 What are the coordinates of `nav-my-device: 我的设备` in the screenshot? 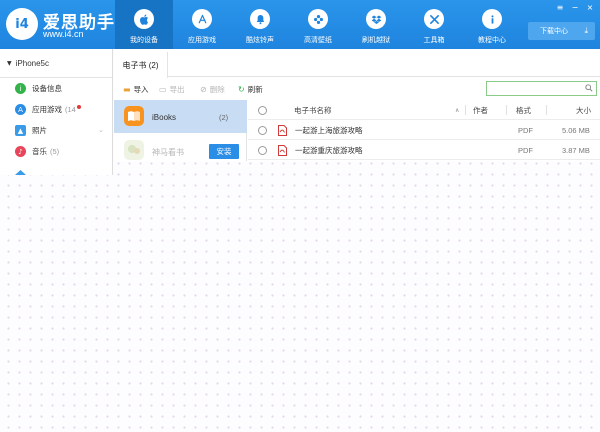 It's located at (144, 24).